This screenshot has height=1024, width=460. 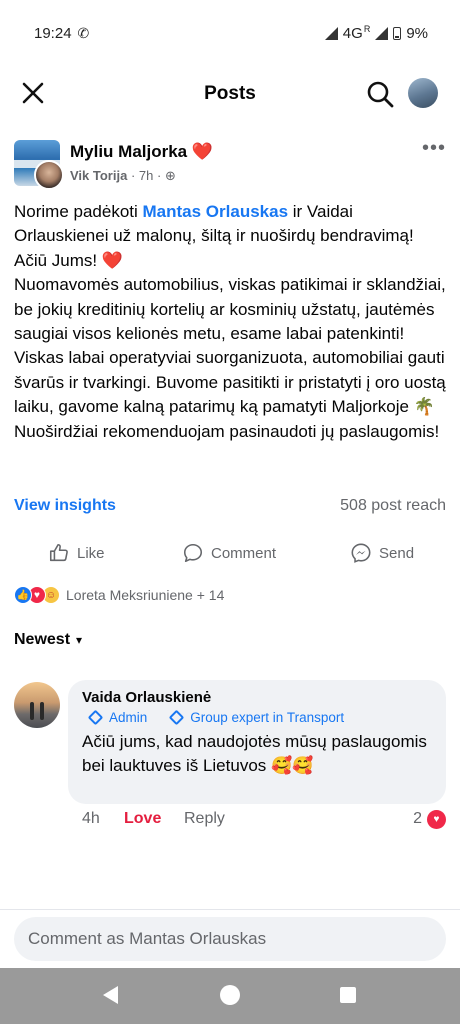 I want to click on mention-link: Mantas Orlauskas, so click(x=216, y=211).